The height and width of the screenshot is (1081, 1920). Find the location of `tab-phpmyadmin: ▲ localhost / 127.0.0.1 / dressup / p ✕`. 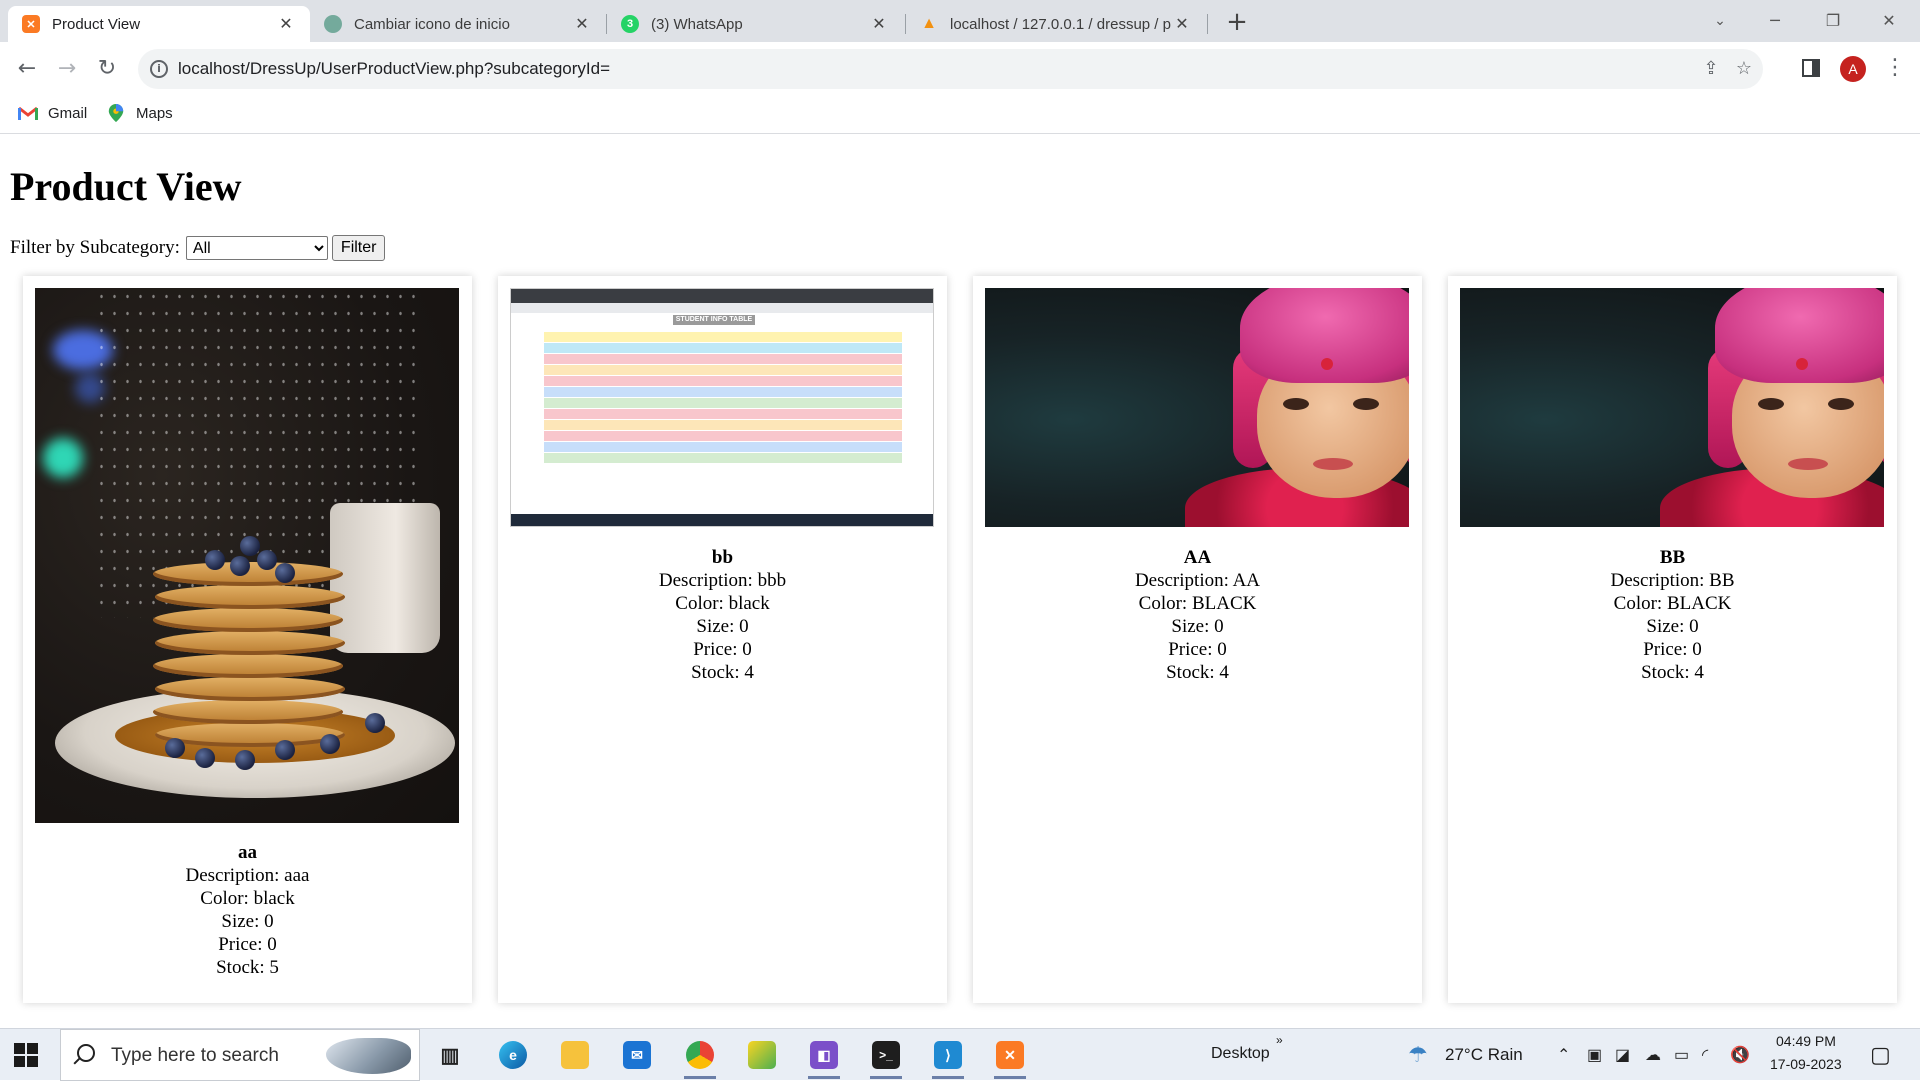

tab-phpmyadmin: ▲ localhost / 127.0.0.1 / dressup / p ✕ is located at coordinates (1056, 24).